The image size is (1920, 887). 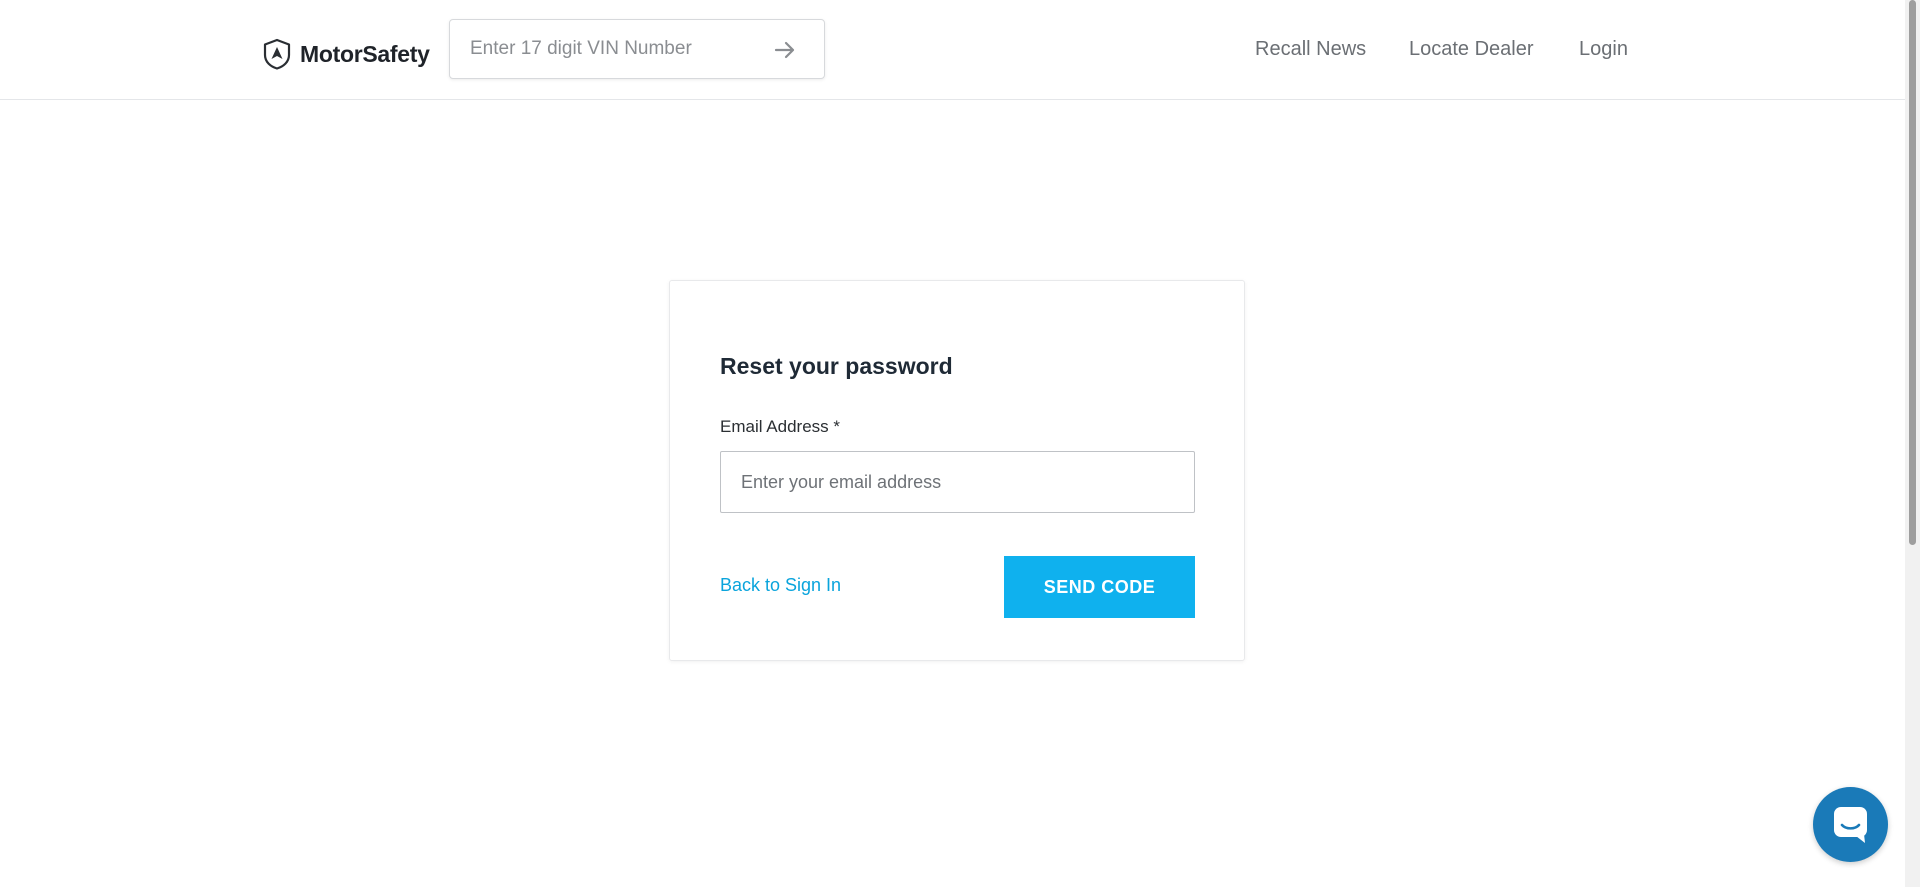 What do you see at coordinates (1310, 49) in the screenshot?
I see `nav-recall-news: Recall News` at bounding box center [1310, 49].